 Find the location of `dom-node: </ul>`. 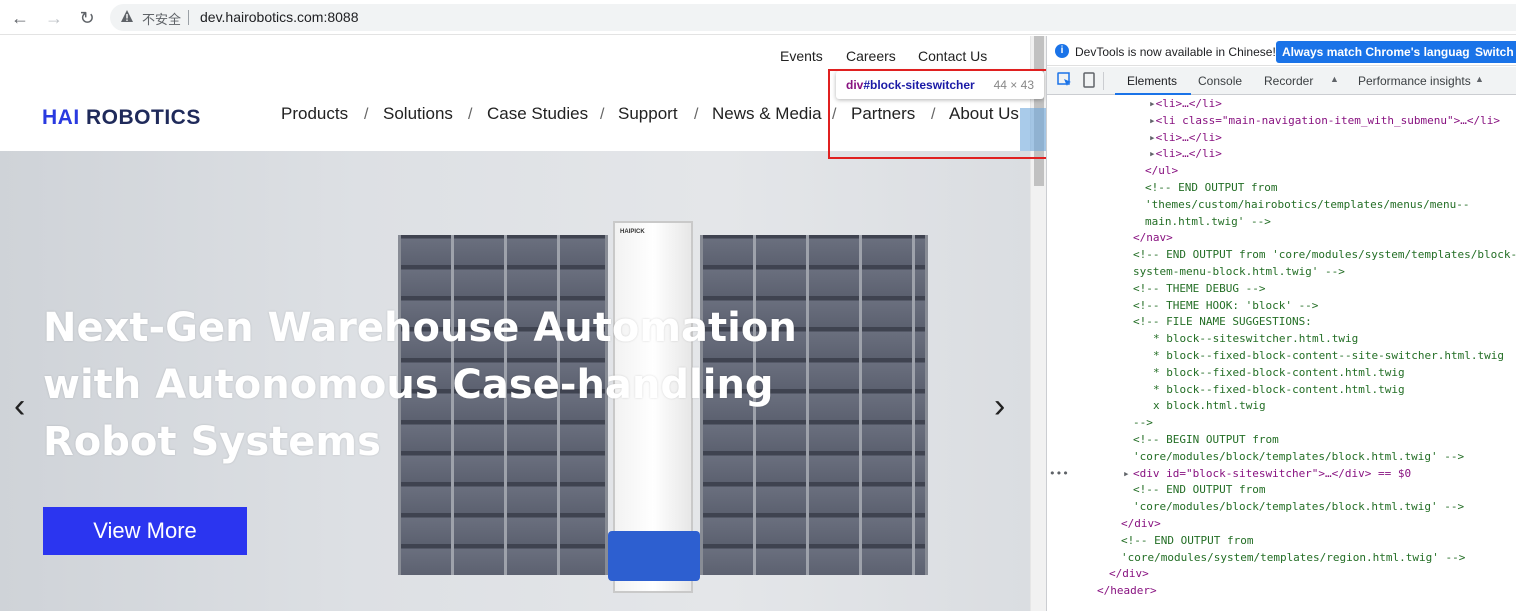

dom-node: </ul> is located at coordinates (1161, 171).